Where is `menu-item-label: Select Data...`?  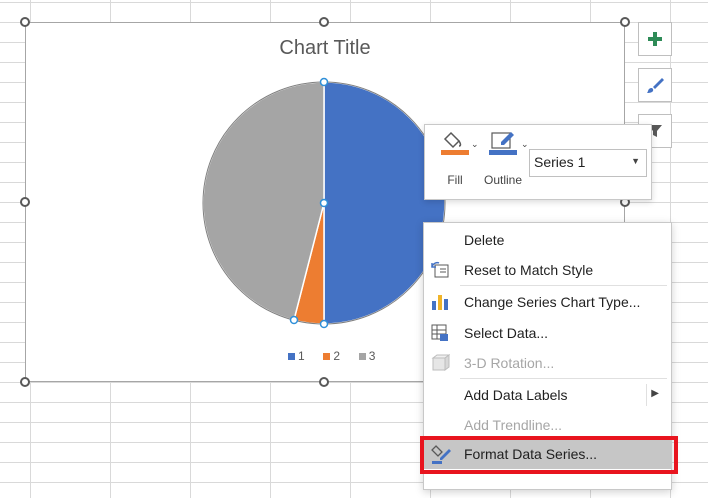
menu-item-label: Select Data... is located at coordinates (506, 333).